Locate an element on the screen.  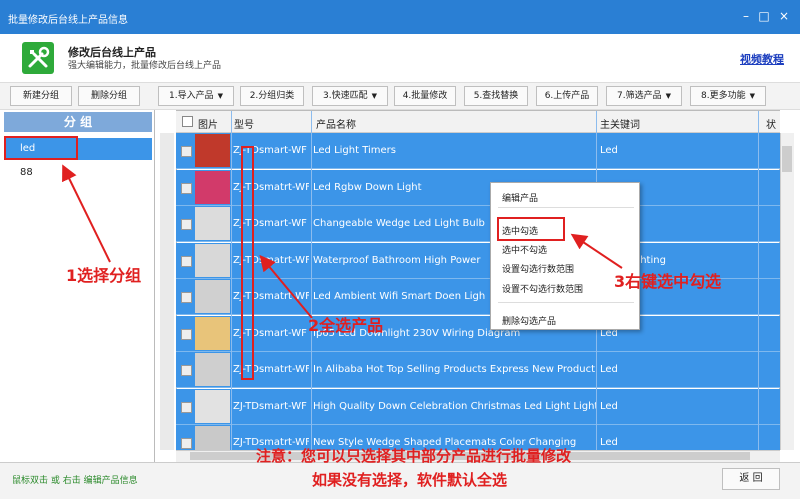
filter-products-button: 7.筛选产品 ▼ is located at coordinates (644, 96).